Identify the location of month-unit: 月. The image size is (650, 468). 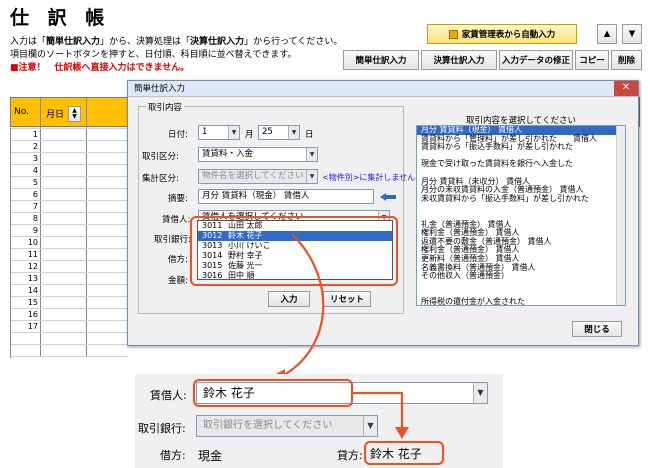
(249, 135).